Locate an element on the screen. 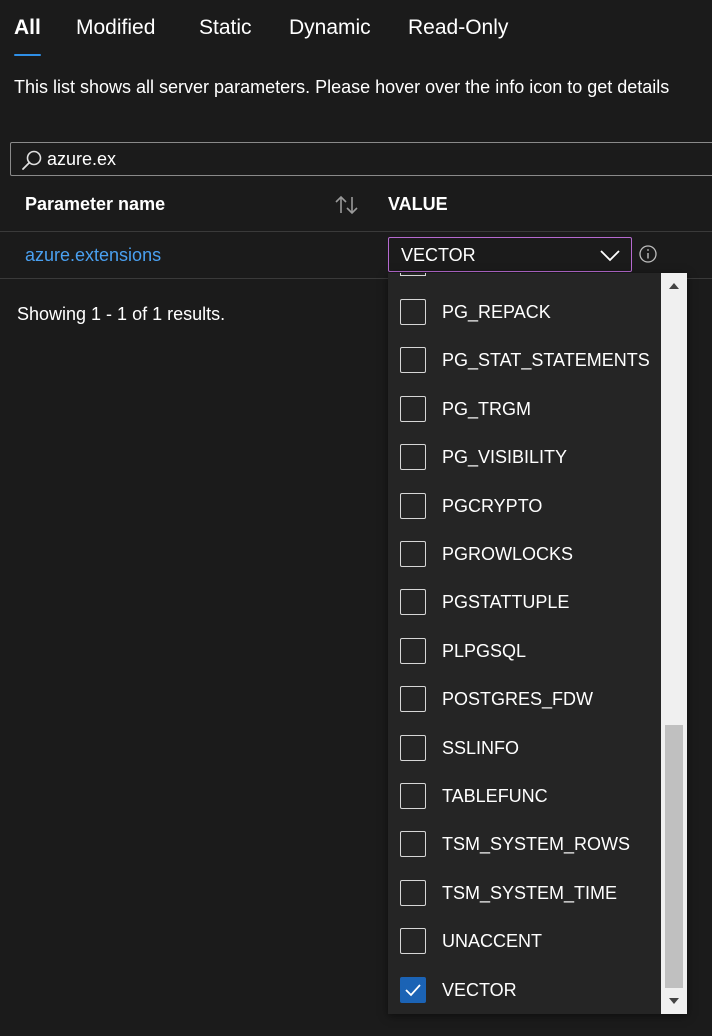 The width and height of the screenshot is (712, 1036). dropdown-option: PGCRYPTO is located at coordinates (524, 507).